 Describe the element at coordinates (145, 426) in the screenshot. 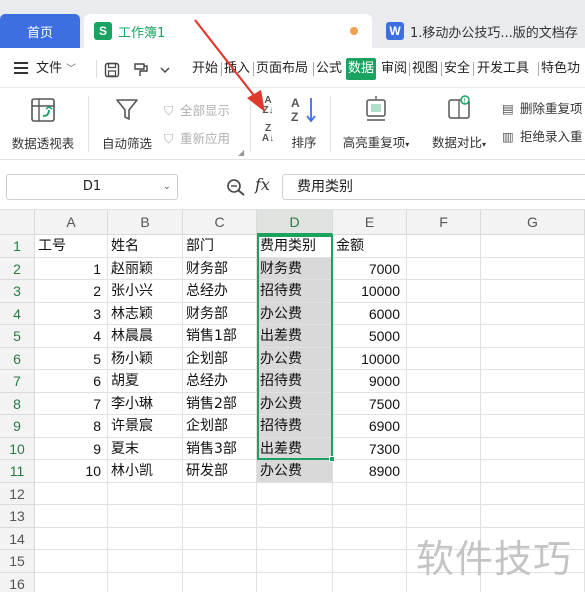

I see `cell-b9: 许景宸` at that location.